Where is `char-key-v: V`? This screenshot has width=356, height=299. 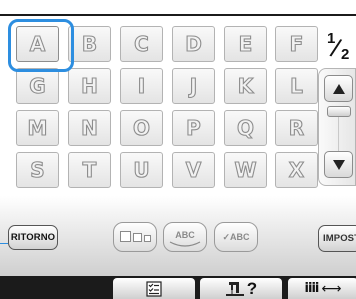
char-key-v: V is located at coordinates (193, 170).